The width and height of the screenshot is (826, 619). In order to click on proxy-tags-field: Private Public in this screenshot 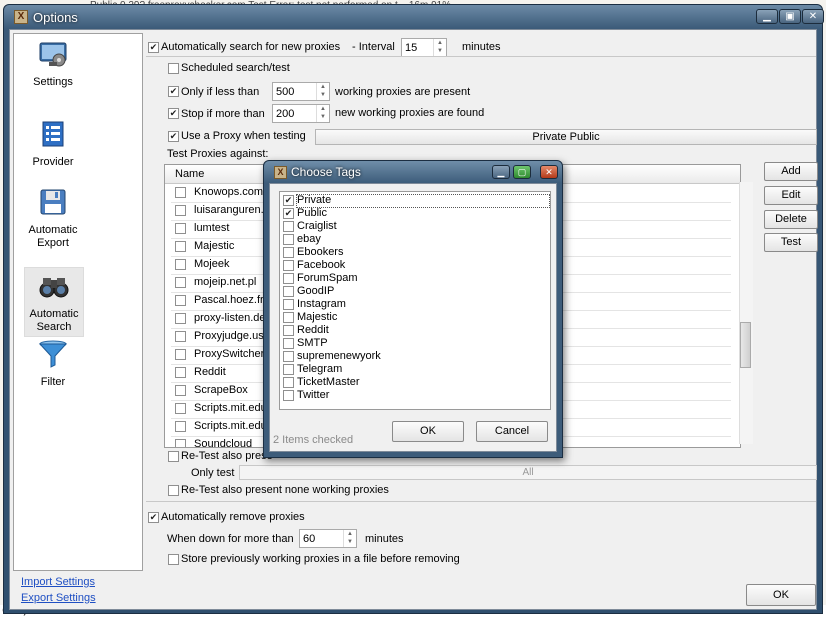, I will do `click(566, 137)`.